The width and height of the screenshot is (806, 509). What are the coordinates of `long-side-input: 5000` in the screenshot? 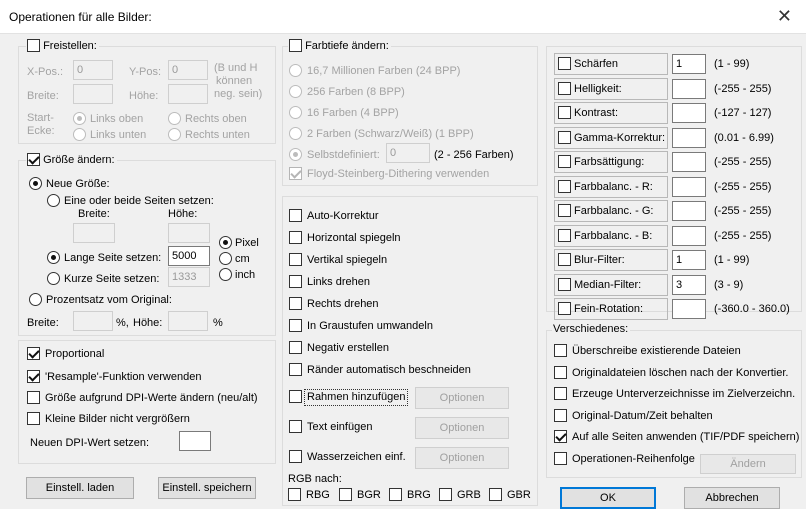 It's located at (189, 256).